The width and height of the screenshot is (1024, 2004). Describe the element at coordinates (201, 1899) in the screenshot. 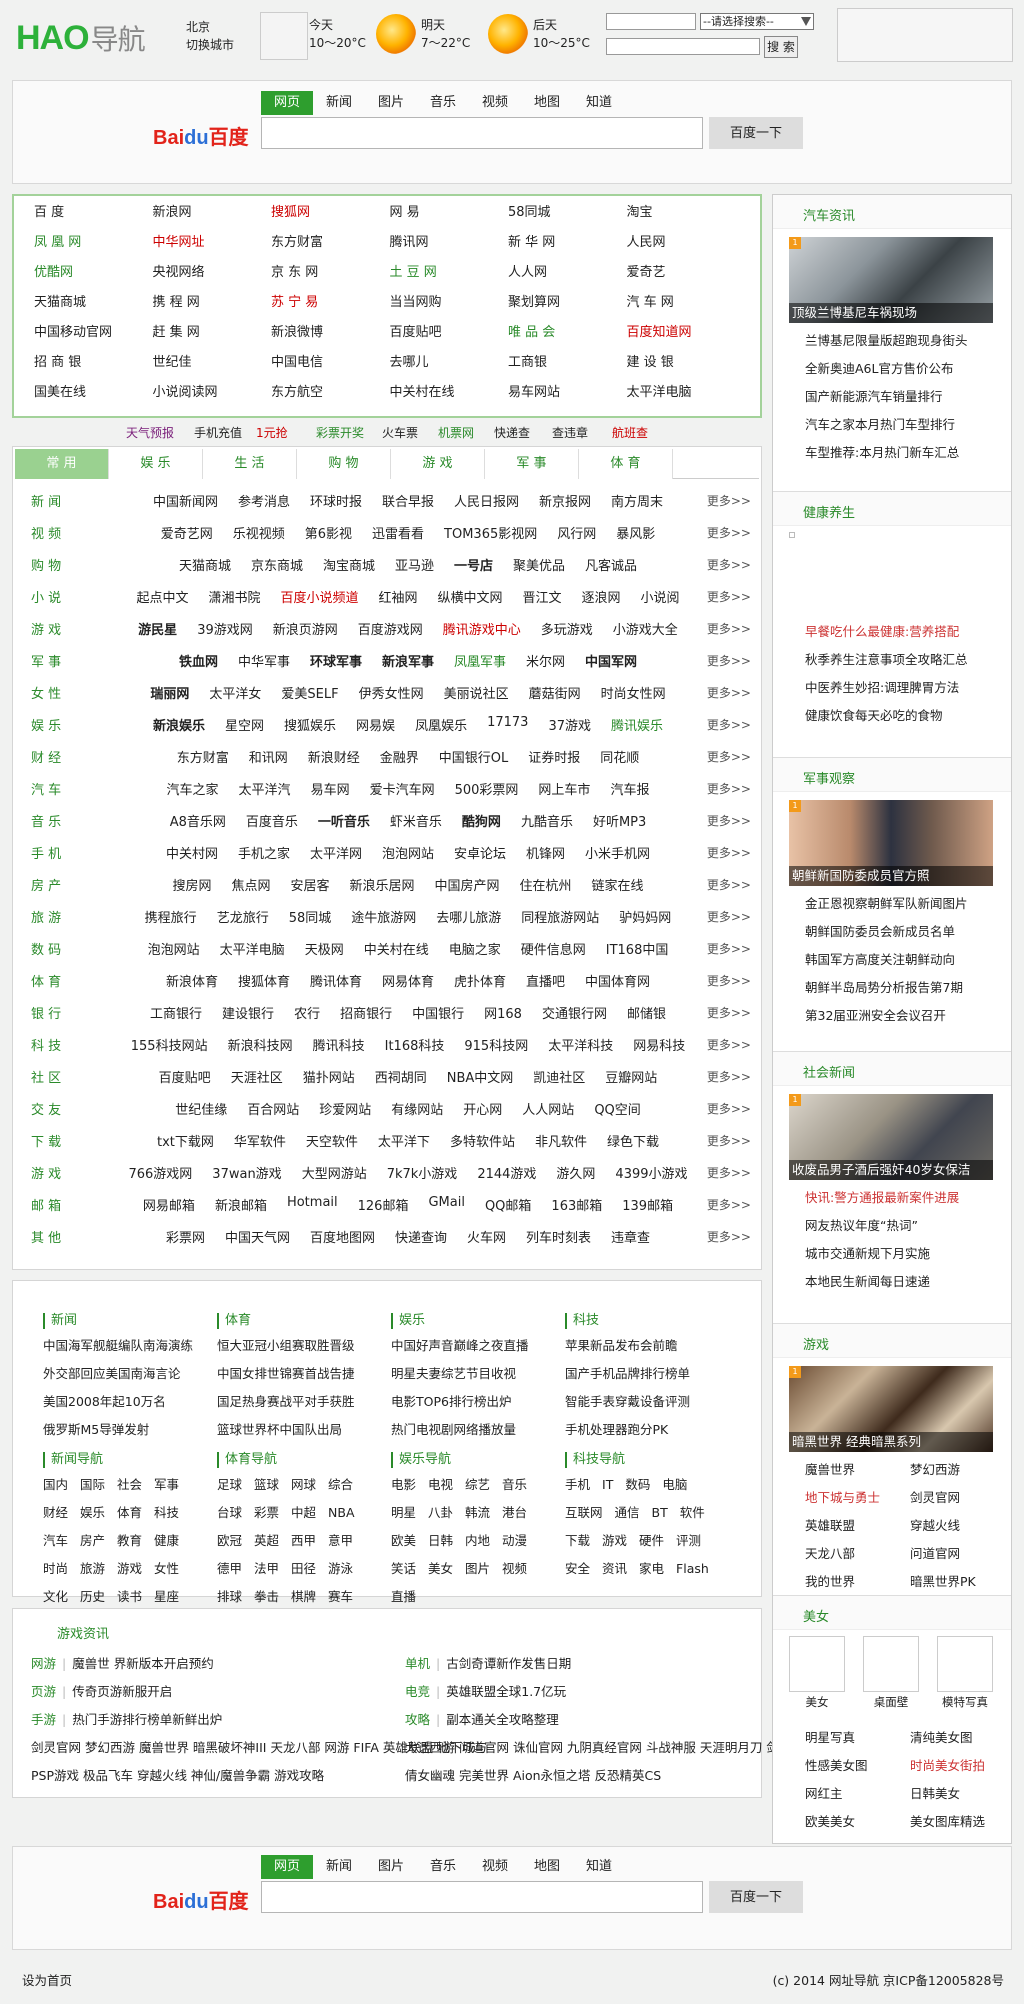

I see `baidu-logo: Baidu百度` at that location.